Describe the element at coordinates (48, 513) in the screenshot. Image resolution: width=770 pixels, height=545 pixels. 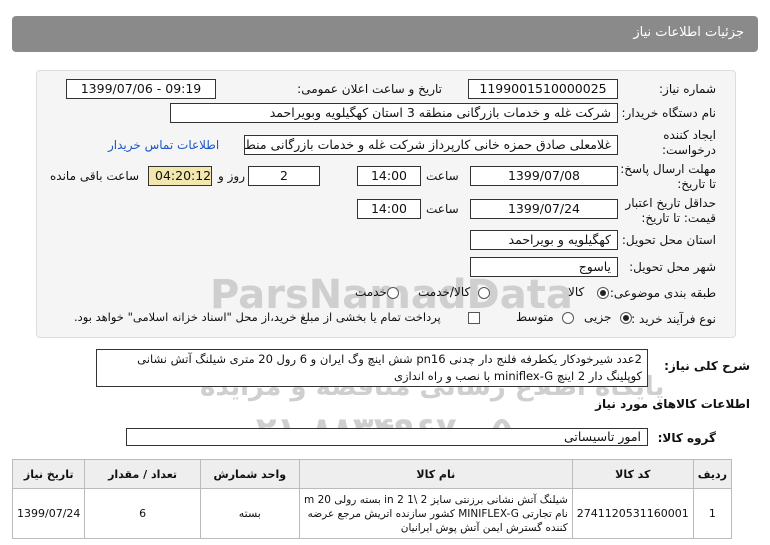
I see `row-date: 1399/07/24` at that location.